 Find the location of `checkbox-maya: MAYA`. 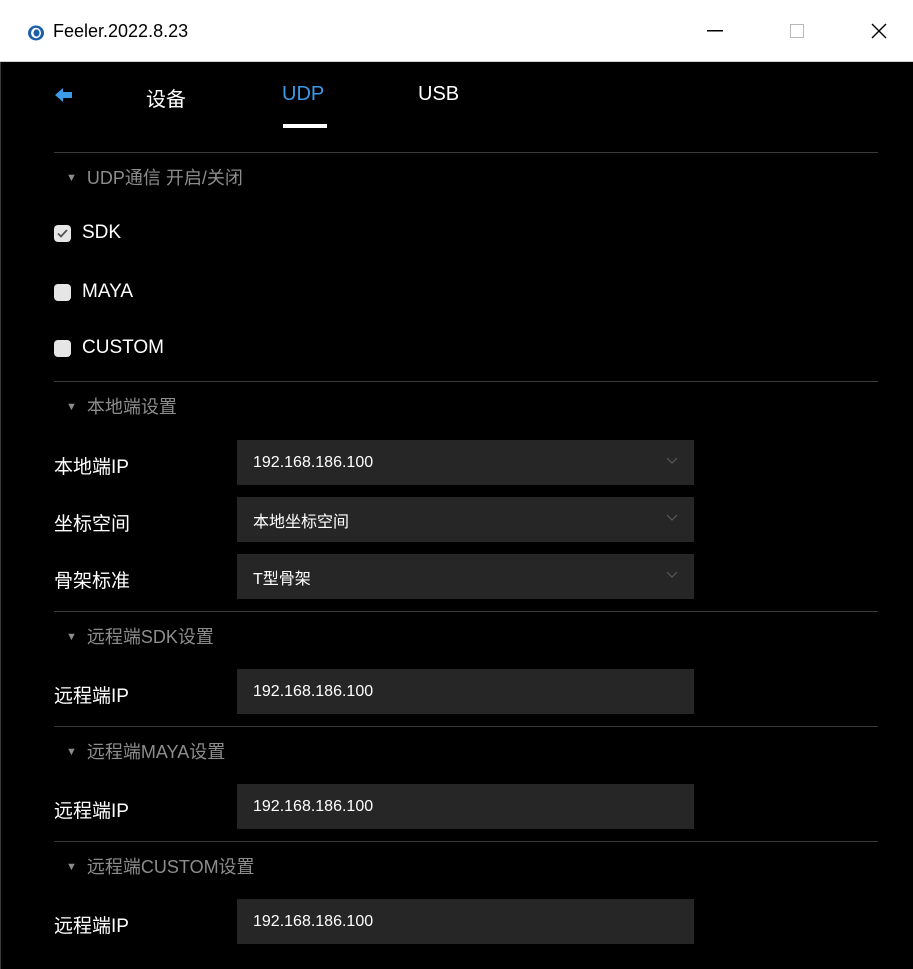

checkbox-maya: MAYA is located at coordinates (93, 292).